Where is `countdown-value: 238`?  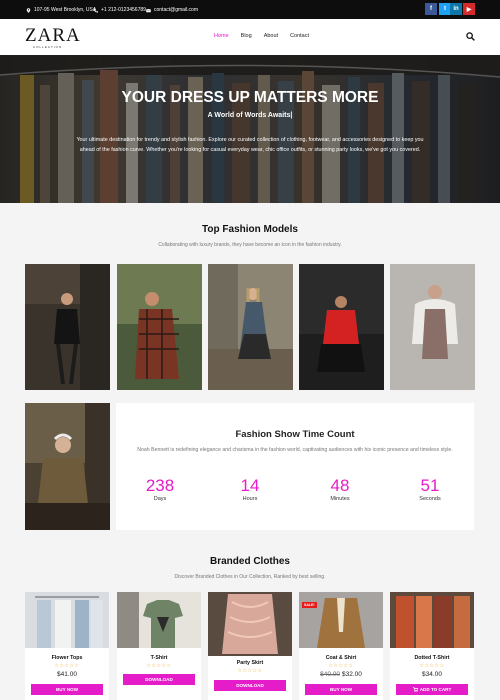
countdown-value: 238 is located at coordinates (160, 485).